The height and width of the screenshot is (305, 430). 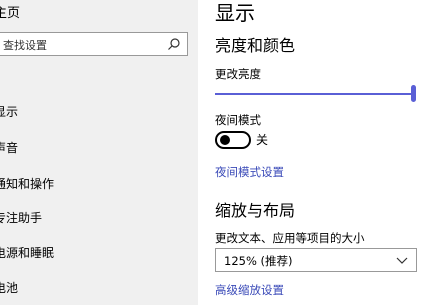 I want to click on sidebar-item-battery: 电池, so click(x=9, y=287).